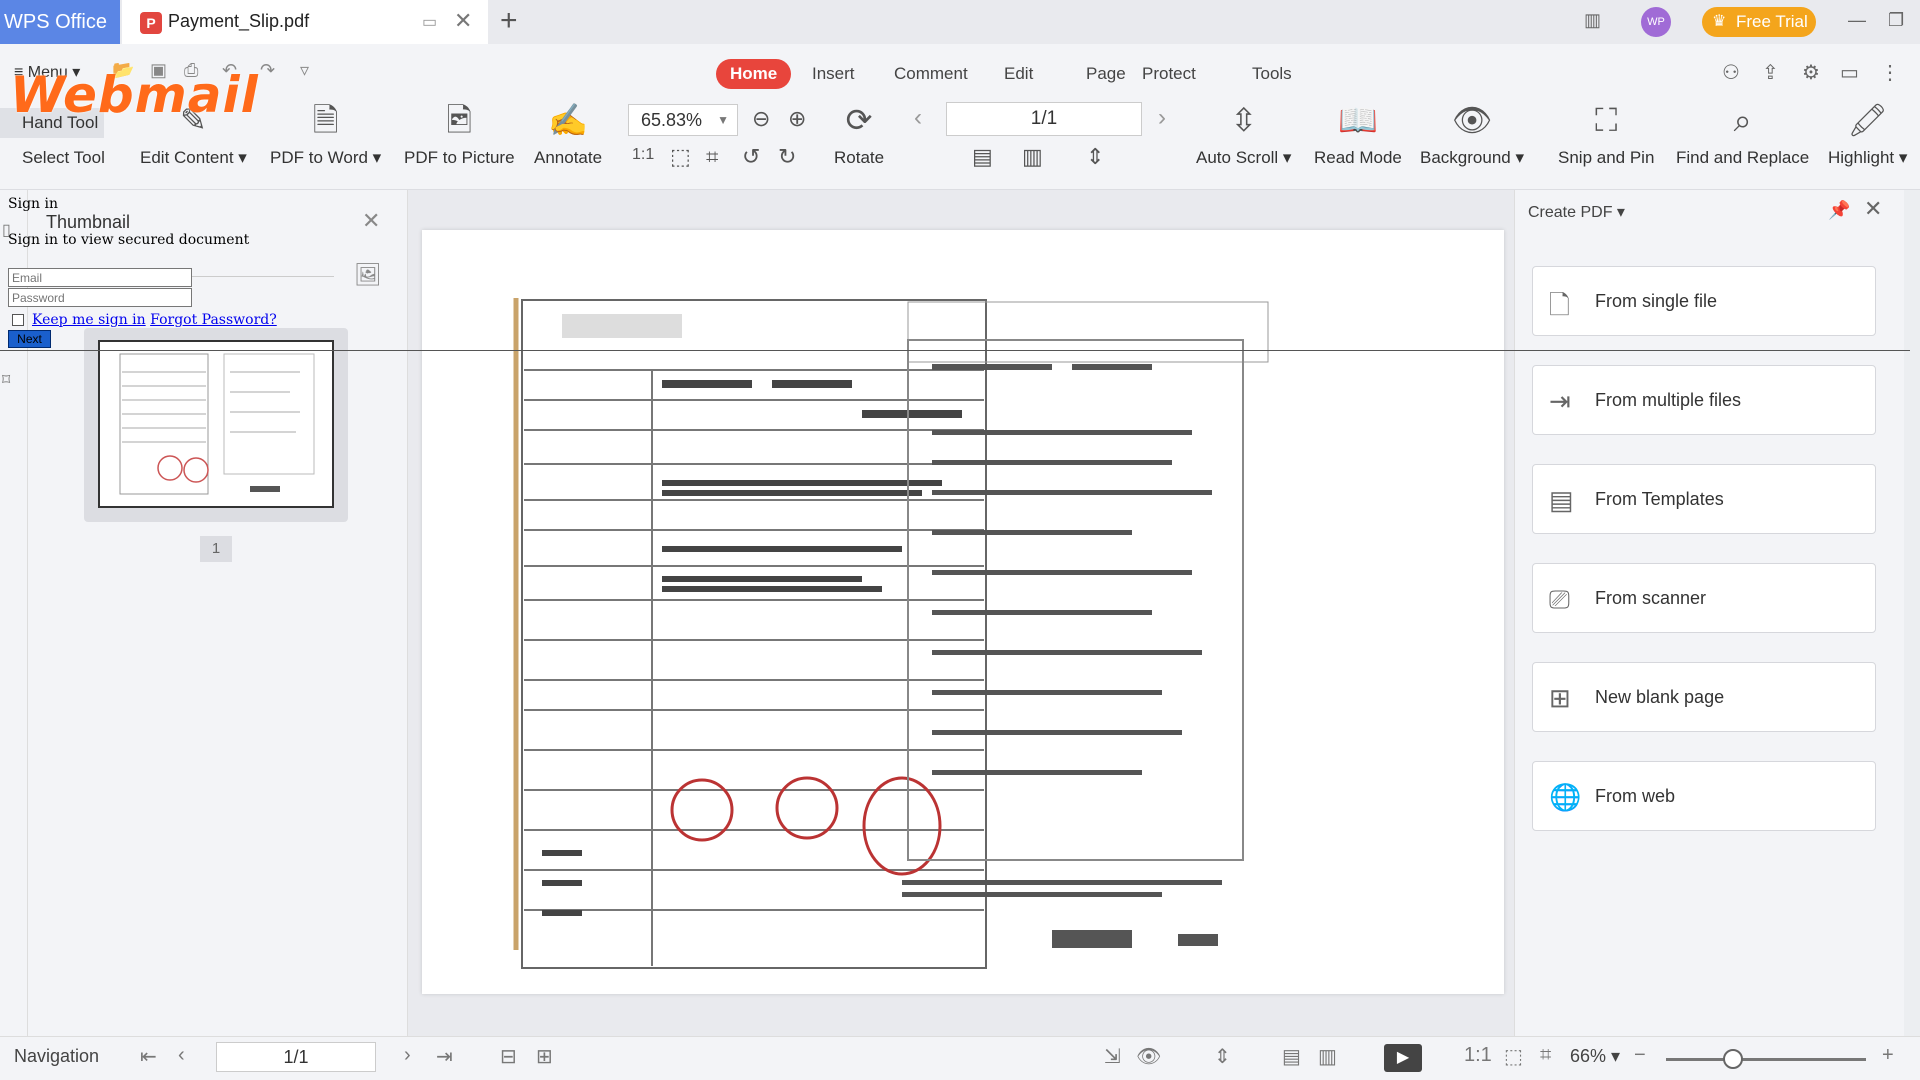 Image resolution: width=1920 pixels, height=1080 pixels. Describe the element at coordinates (568, 134) in the screenshot. I see `annotate-button: ✍ Annotate` at that location.